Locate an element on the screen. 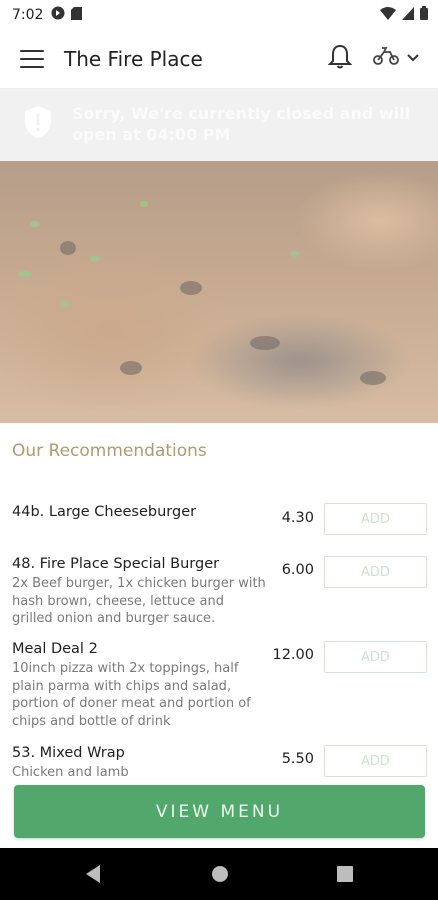 This screenshot has width=438, height=900. item-name: 44b. Large Cheeseburger is located at coordinates (104, 512).